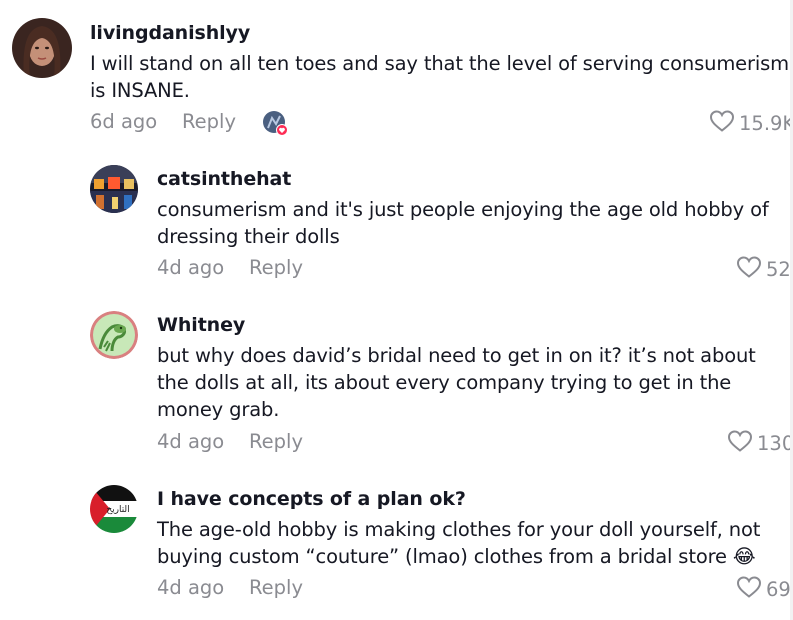 The height and width of the screenshot is (620, 793). What do you see at coordinates (248, 236) in the screenshot?
I see `comment-text-line: dressing their dolls` at bounding box center [248, 236].